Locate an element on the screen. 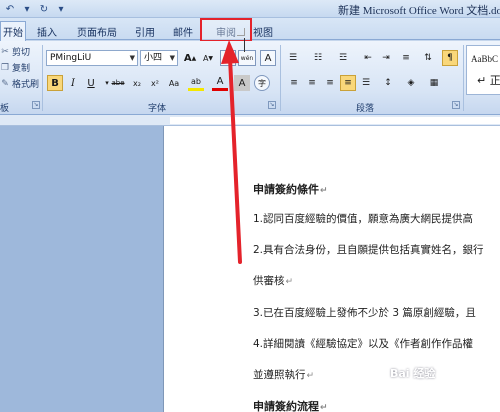 Image resolution: width=500 pixels, height=412 pixels. bold-button: B is located at coordinates (55, 83).